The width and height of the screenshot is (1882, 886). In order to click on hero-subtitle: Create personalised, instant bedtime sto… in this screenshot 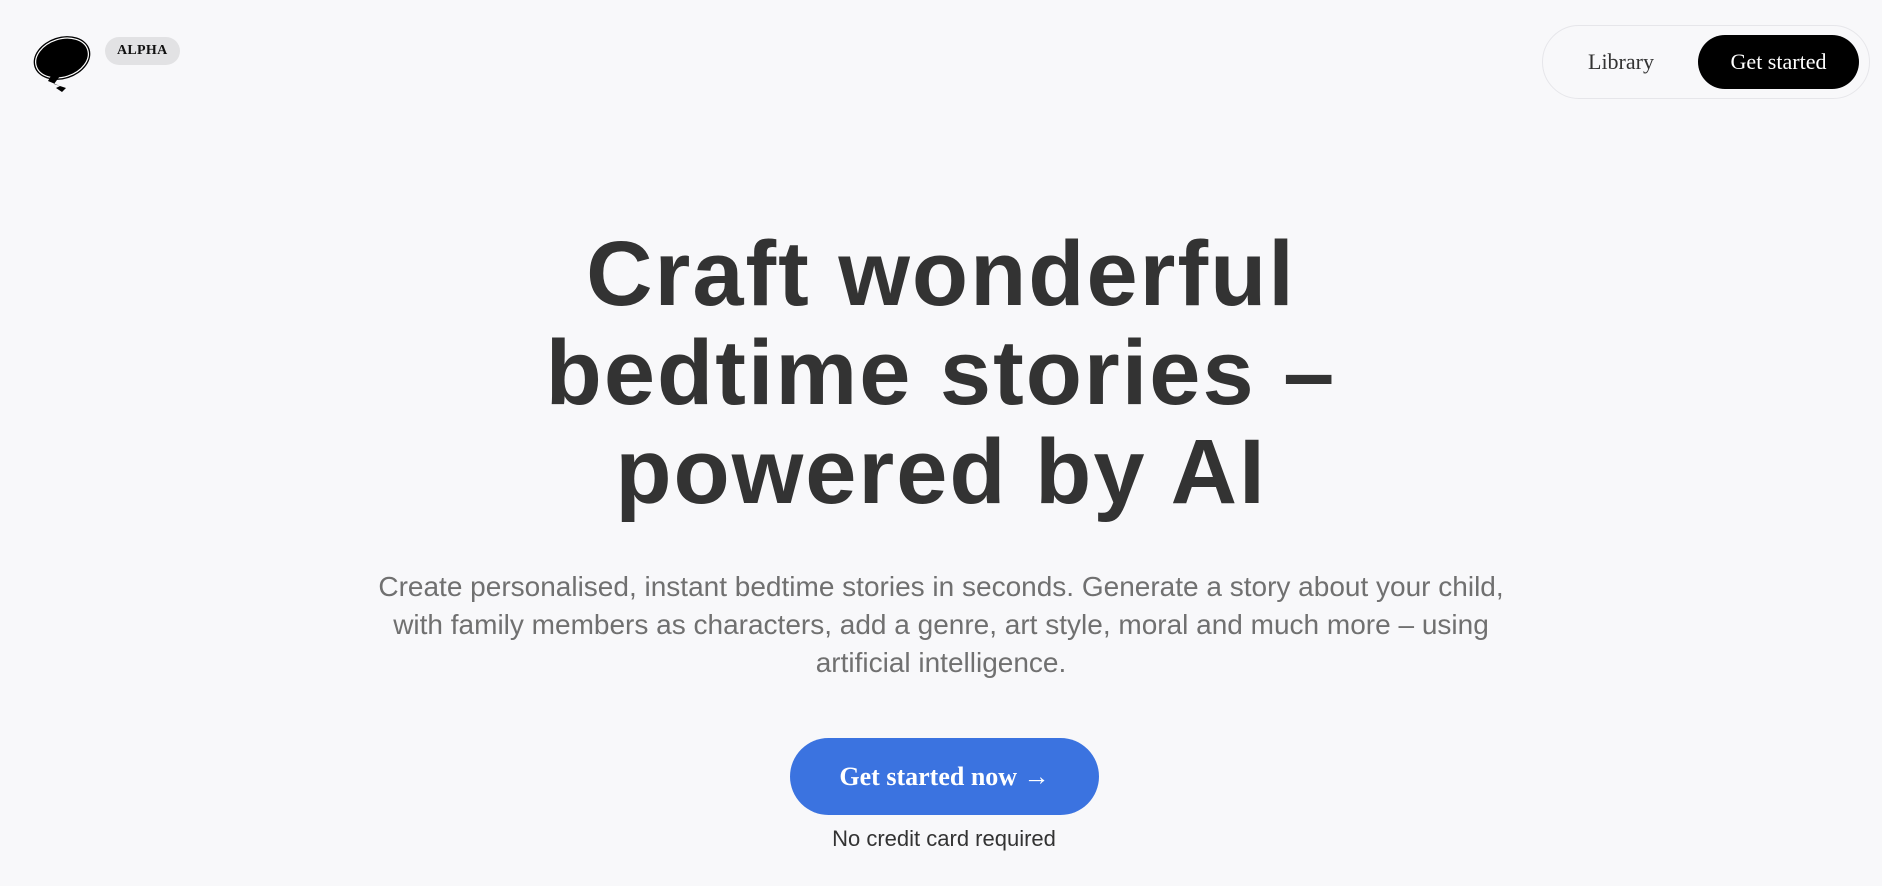, I will do `click(941, 624)`.